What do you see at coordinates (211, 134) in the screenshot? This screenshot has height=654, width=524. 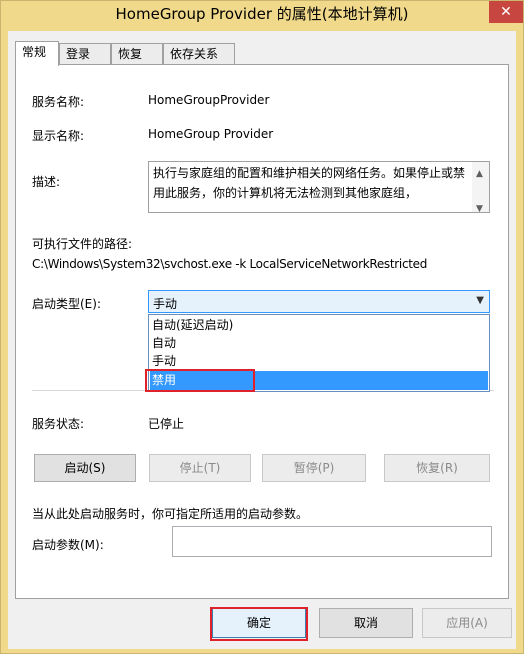 I see `display-name-value: HomeGroup Provider` at bounding box center [211, 134].